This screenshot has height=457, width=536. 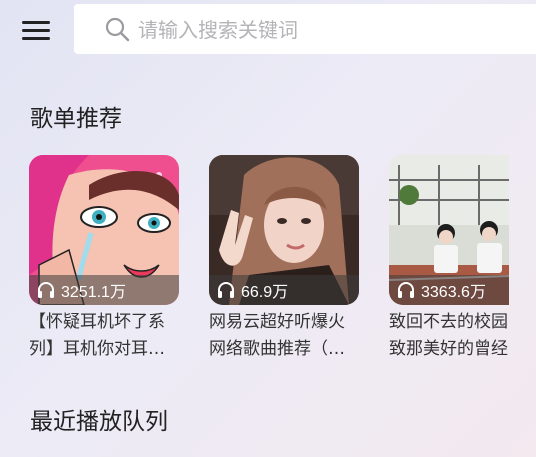 I want to click on search-bar, so click(x=305, y=29).